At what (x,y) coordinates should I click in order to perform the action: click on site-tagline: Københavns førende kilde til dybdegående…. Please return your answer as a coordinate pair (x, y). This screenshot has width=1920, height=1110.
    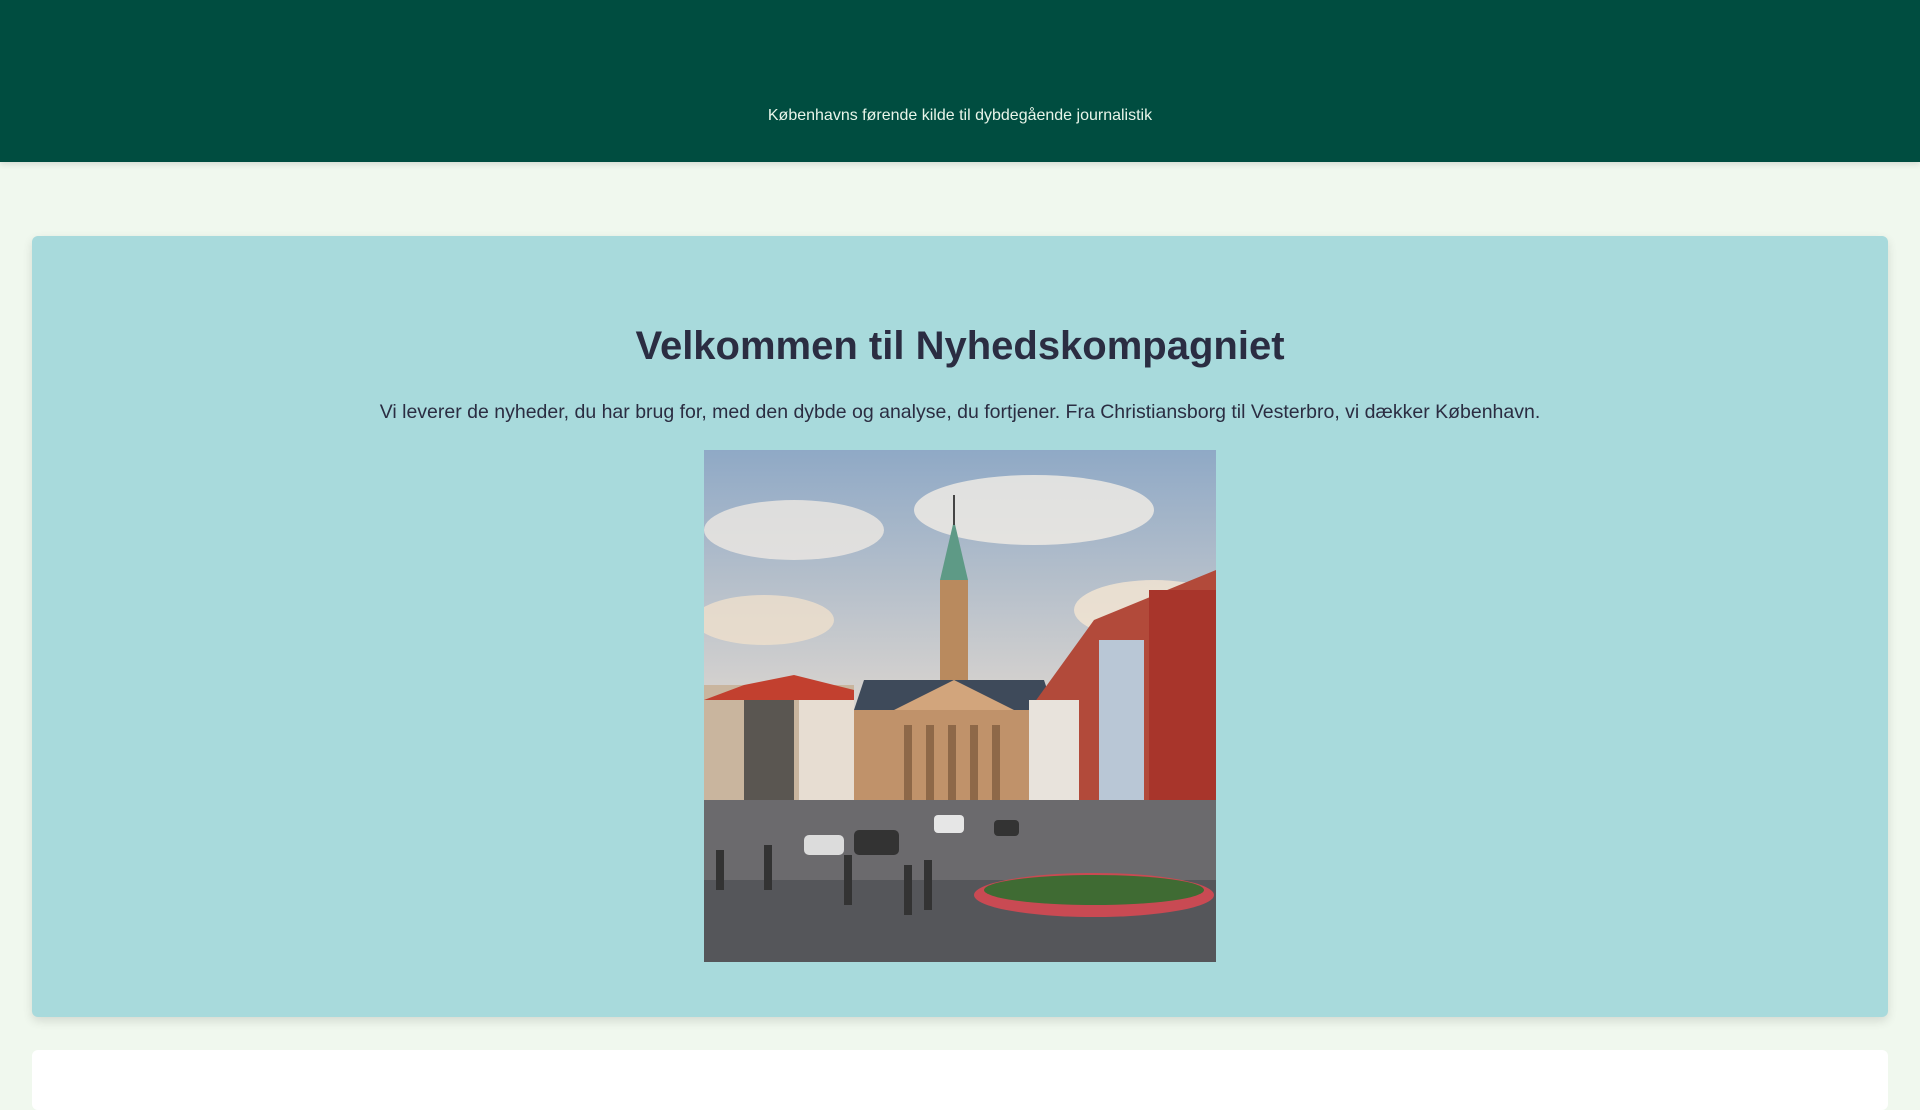
    Looking at the image, I should click on (960, 115).